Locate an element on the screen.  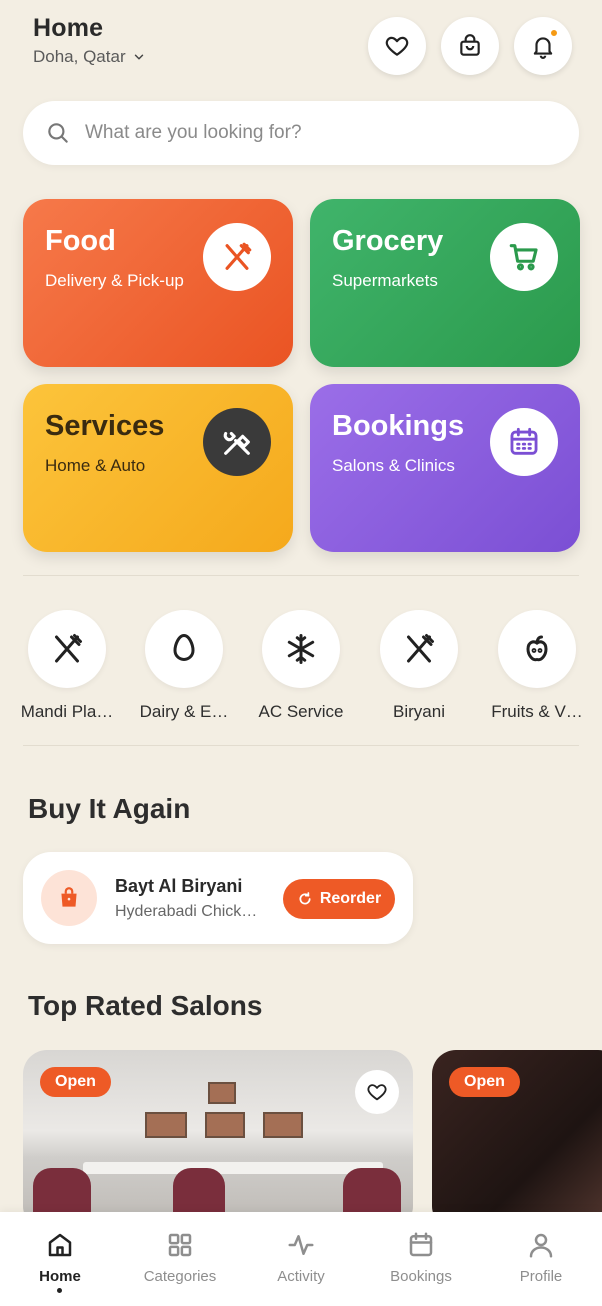
notifications-button is located at coordinates (543, 46).